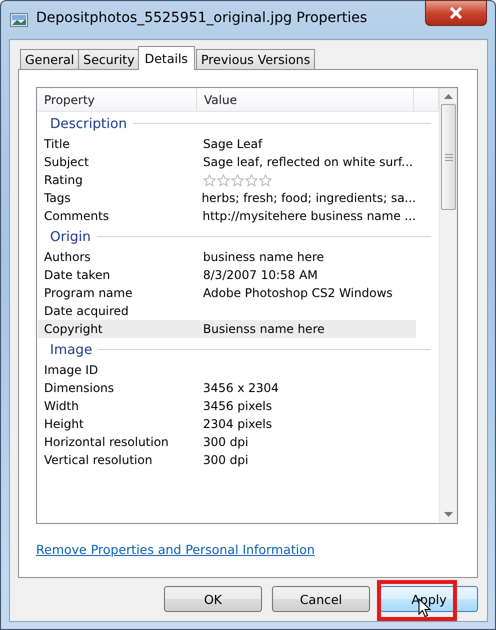 The width and height of the screenshot is (496, 630). I want to click on dialog-button: OK, so click(213, 599).